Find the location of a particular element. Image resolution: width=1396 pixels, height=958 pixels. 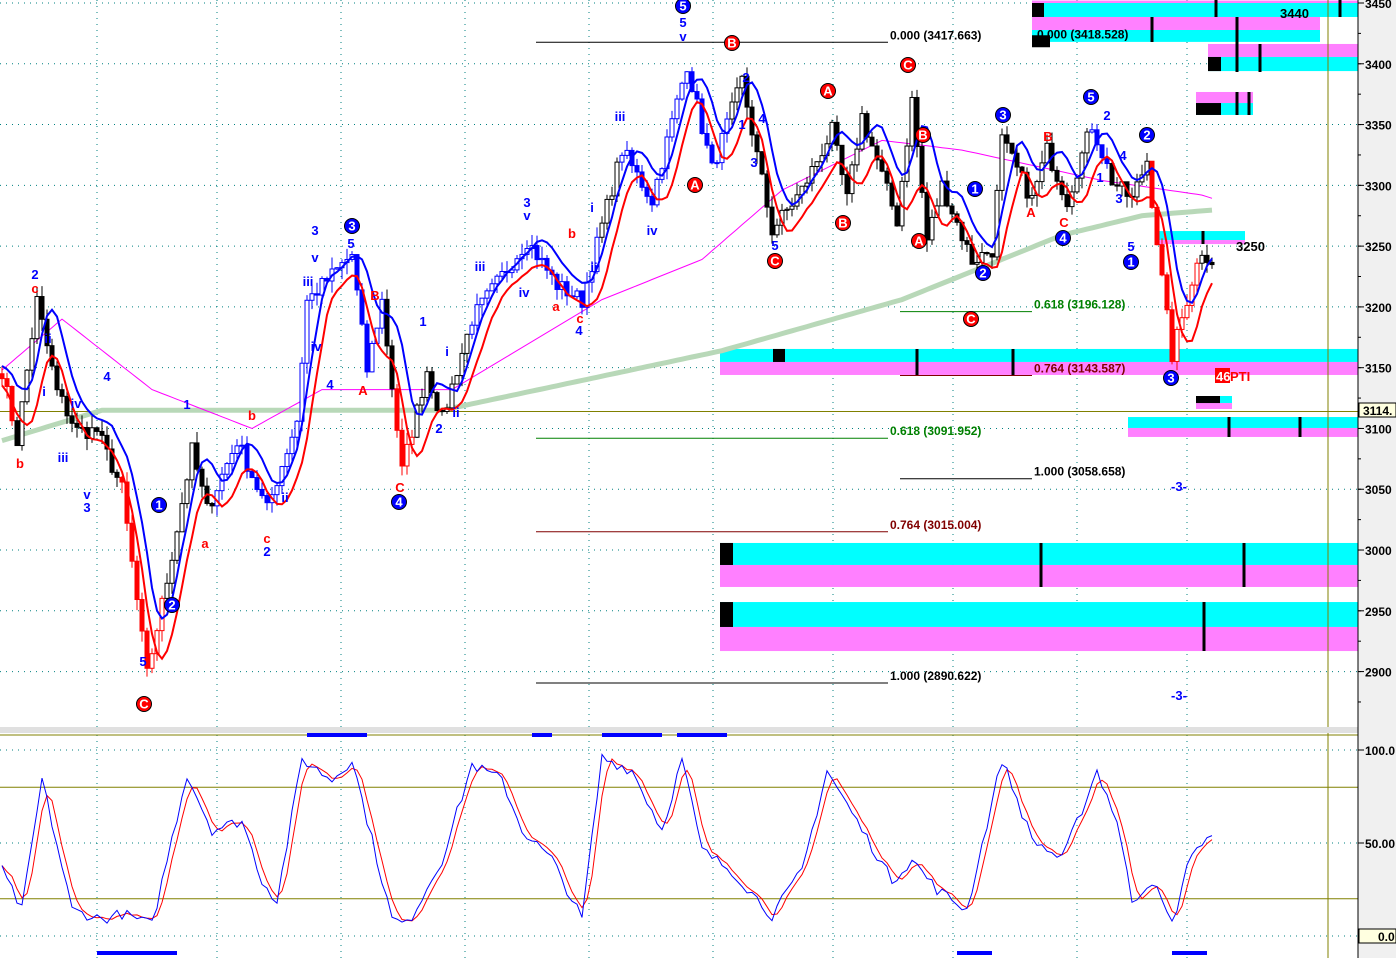

level-3440-label: 3440 is located at coordinates (1294, 13).